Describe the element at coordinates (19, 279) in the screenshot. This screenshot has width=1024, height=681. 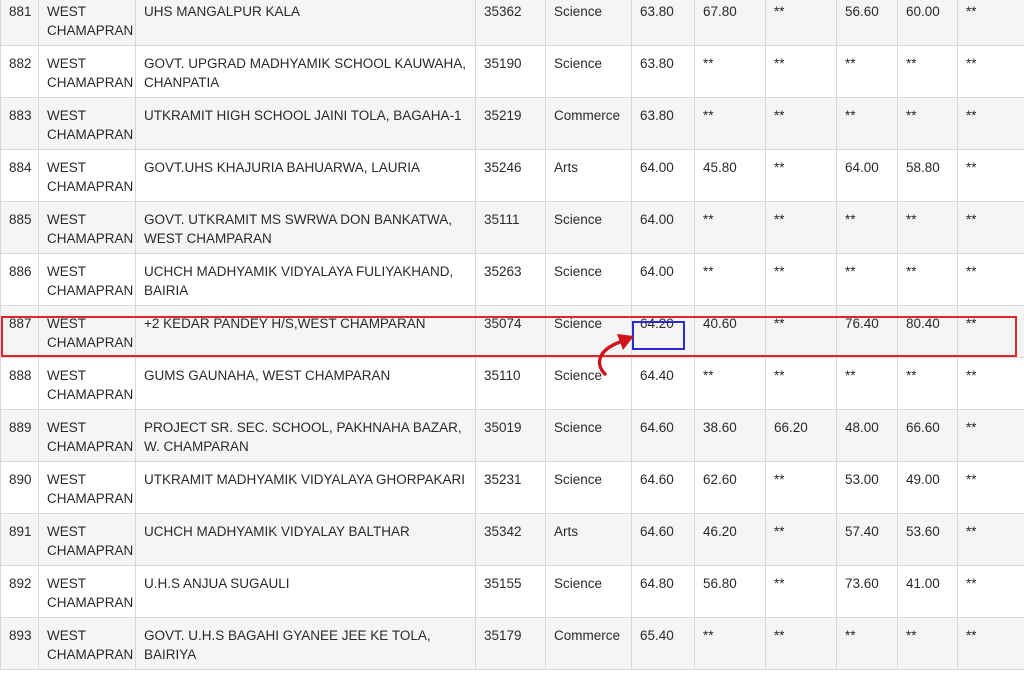
I see `rank-cell: 886` at that location.